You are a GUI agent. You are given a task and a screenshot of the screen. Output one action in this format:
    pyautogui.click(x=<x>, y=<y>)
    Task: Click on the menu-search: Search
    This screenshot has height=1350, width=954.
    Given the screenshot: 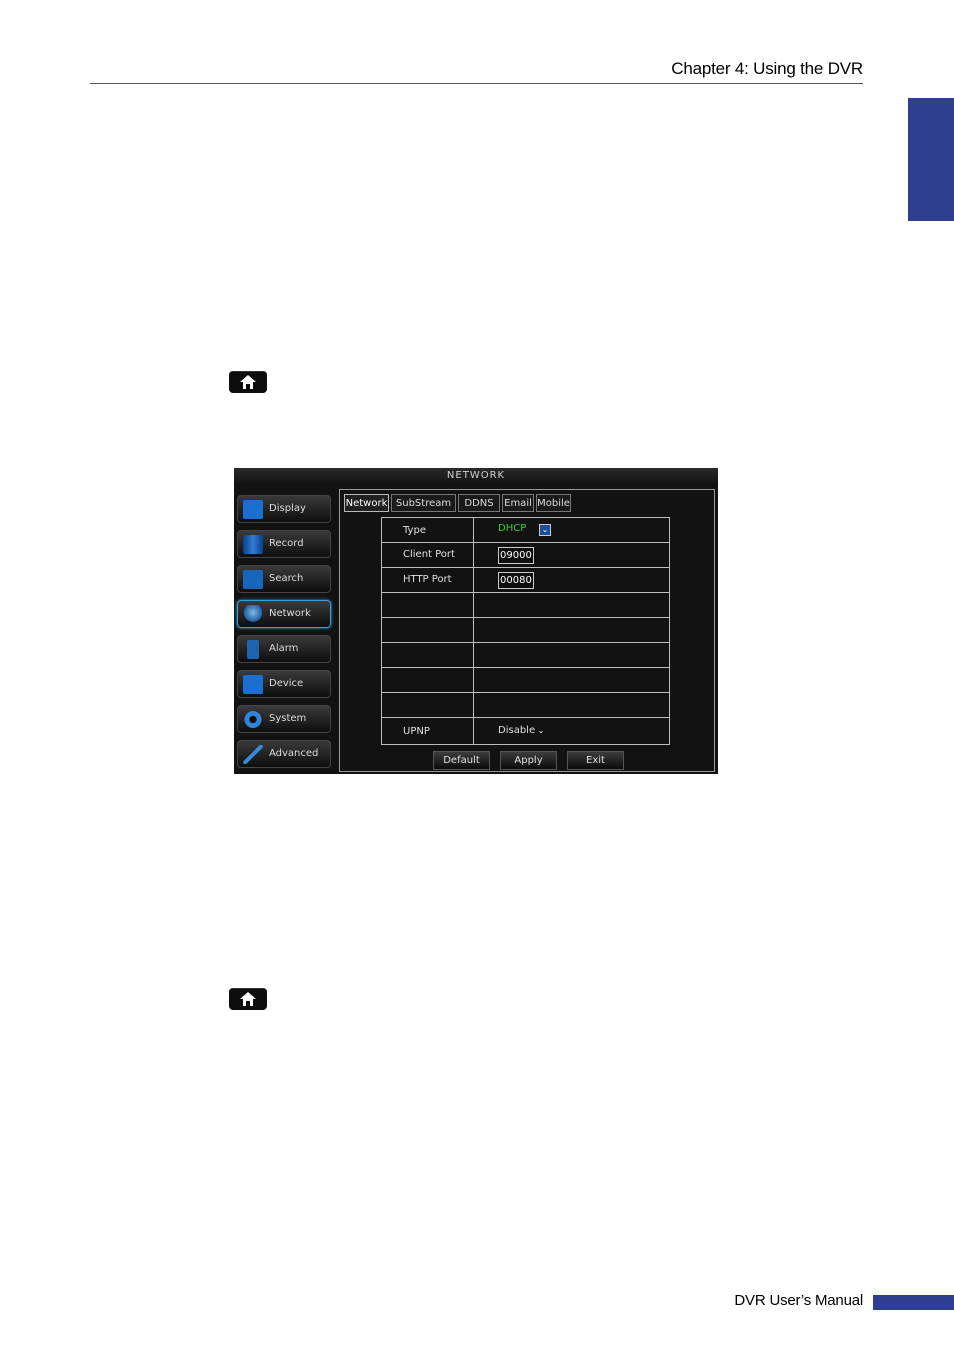 What is the action you would take?
    pyautogui.click(x=284, y=579)
    